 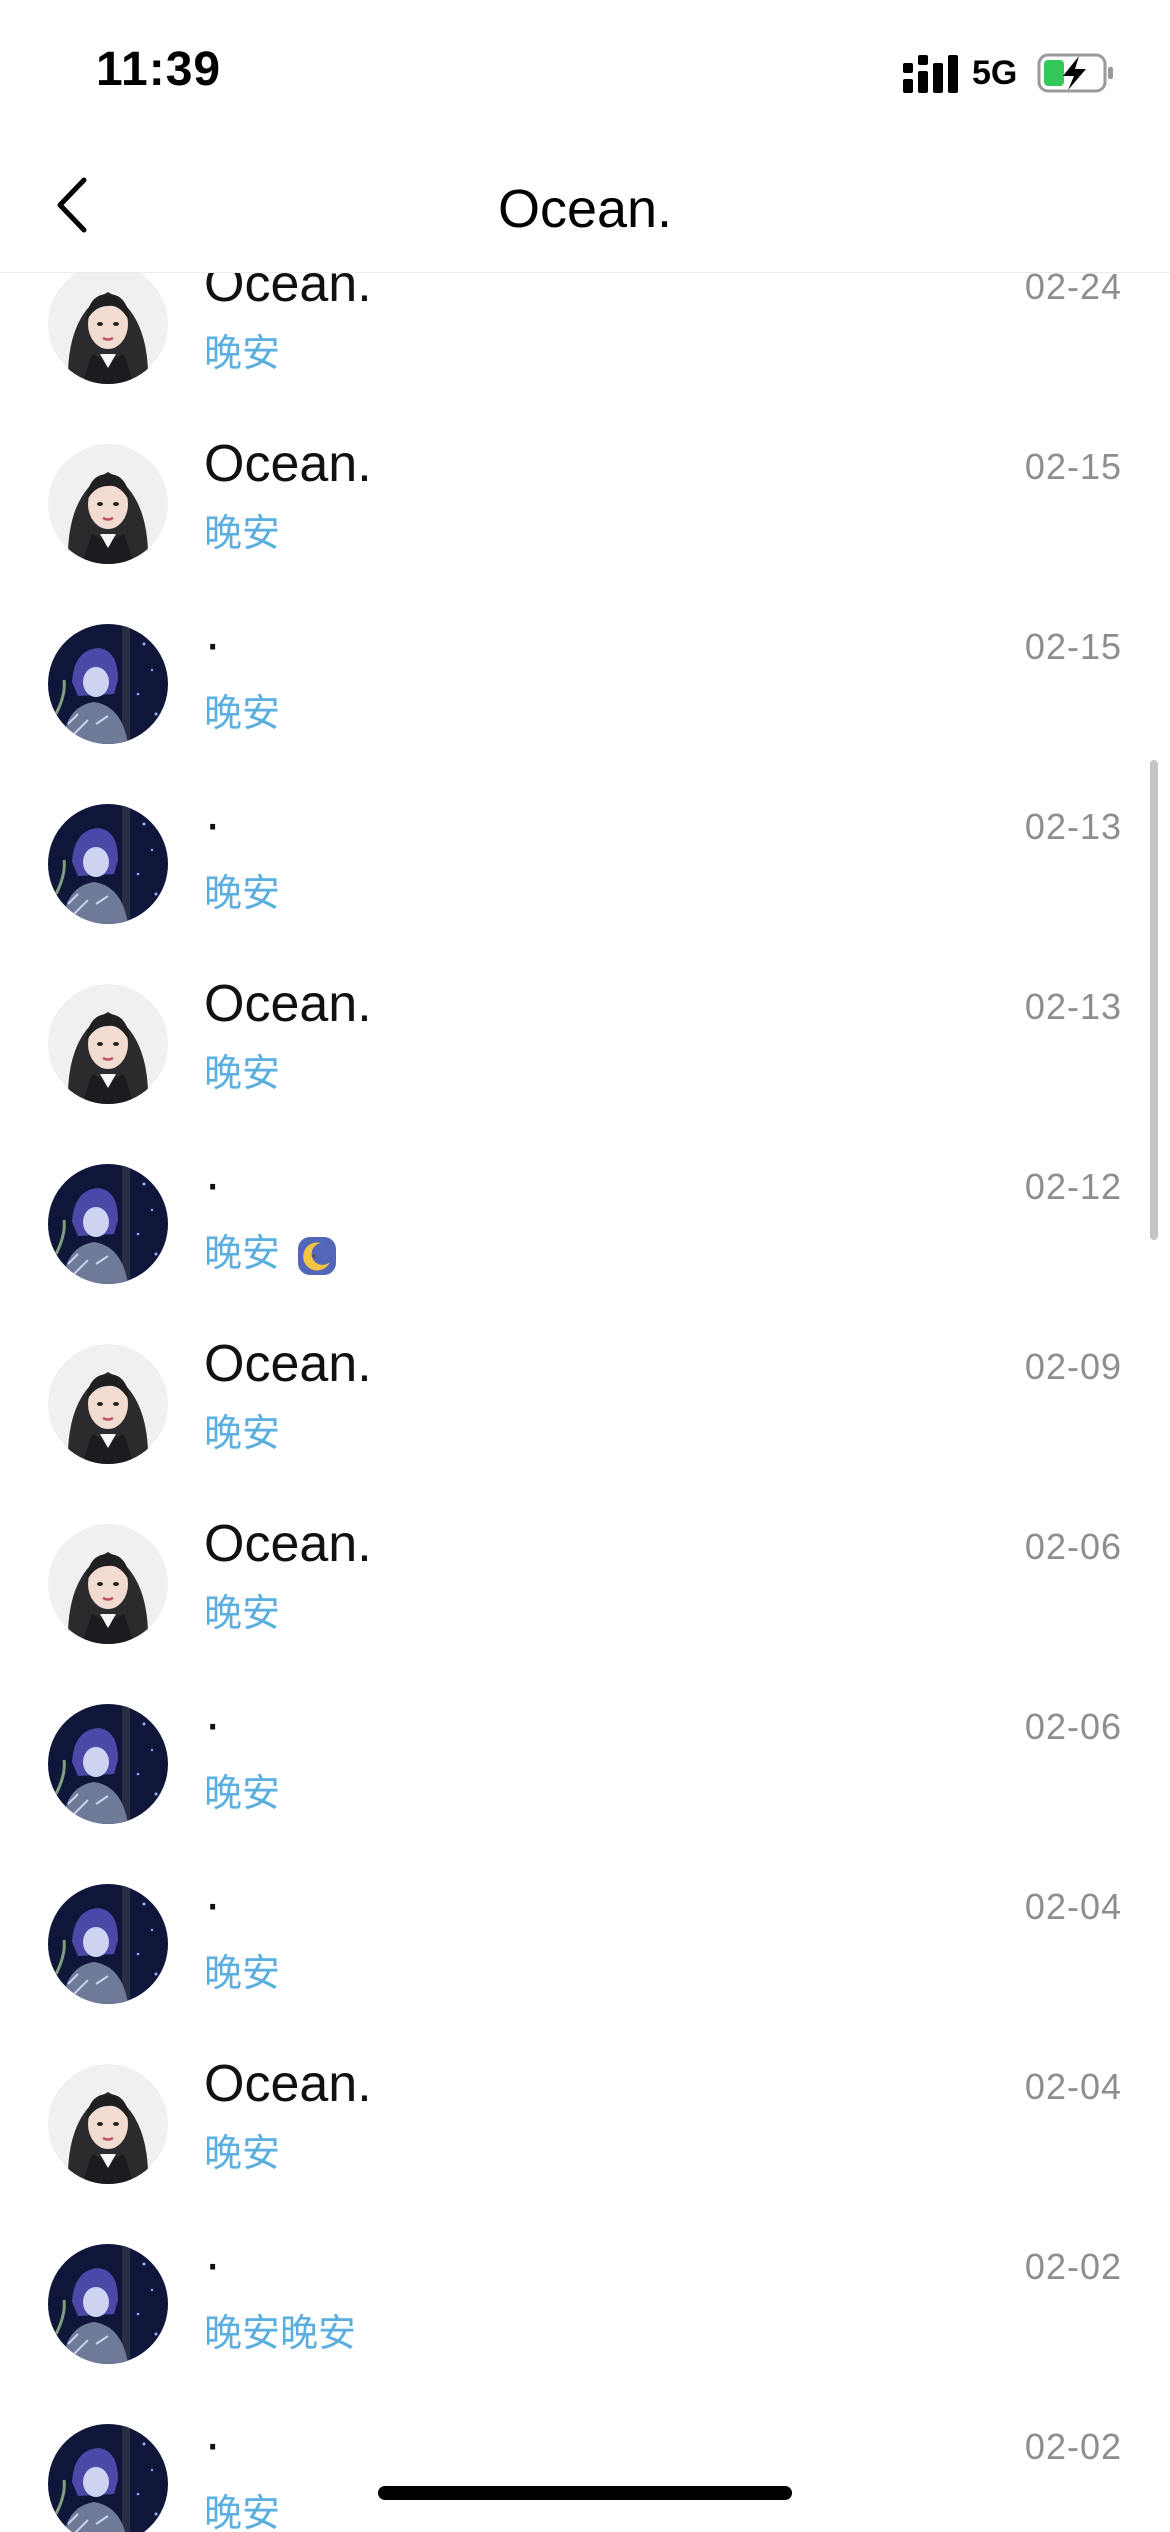 What do you see at coordinates (585, 1604) in the screenshot?
I see `list-item: Ocean. 晚安 02-06` at bounding box center [585, 1604].